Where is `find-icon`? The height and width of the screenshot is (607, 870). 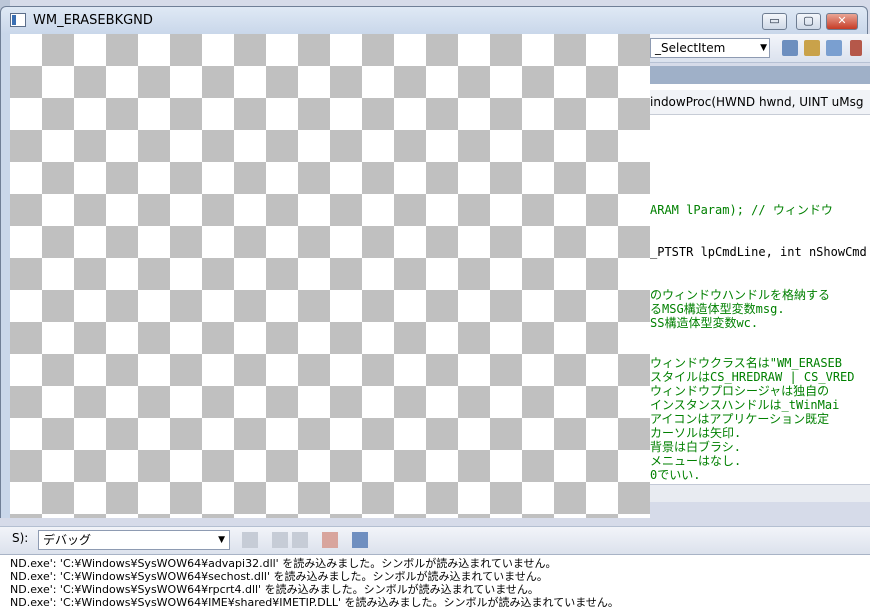
find-icon is located at coordinates (790, 48).